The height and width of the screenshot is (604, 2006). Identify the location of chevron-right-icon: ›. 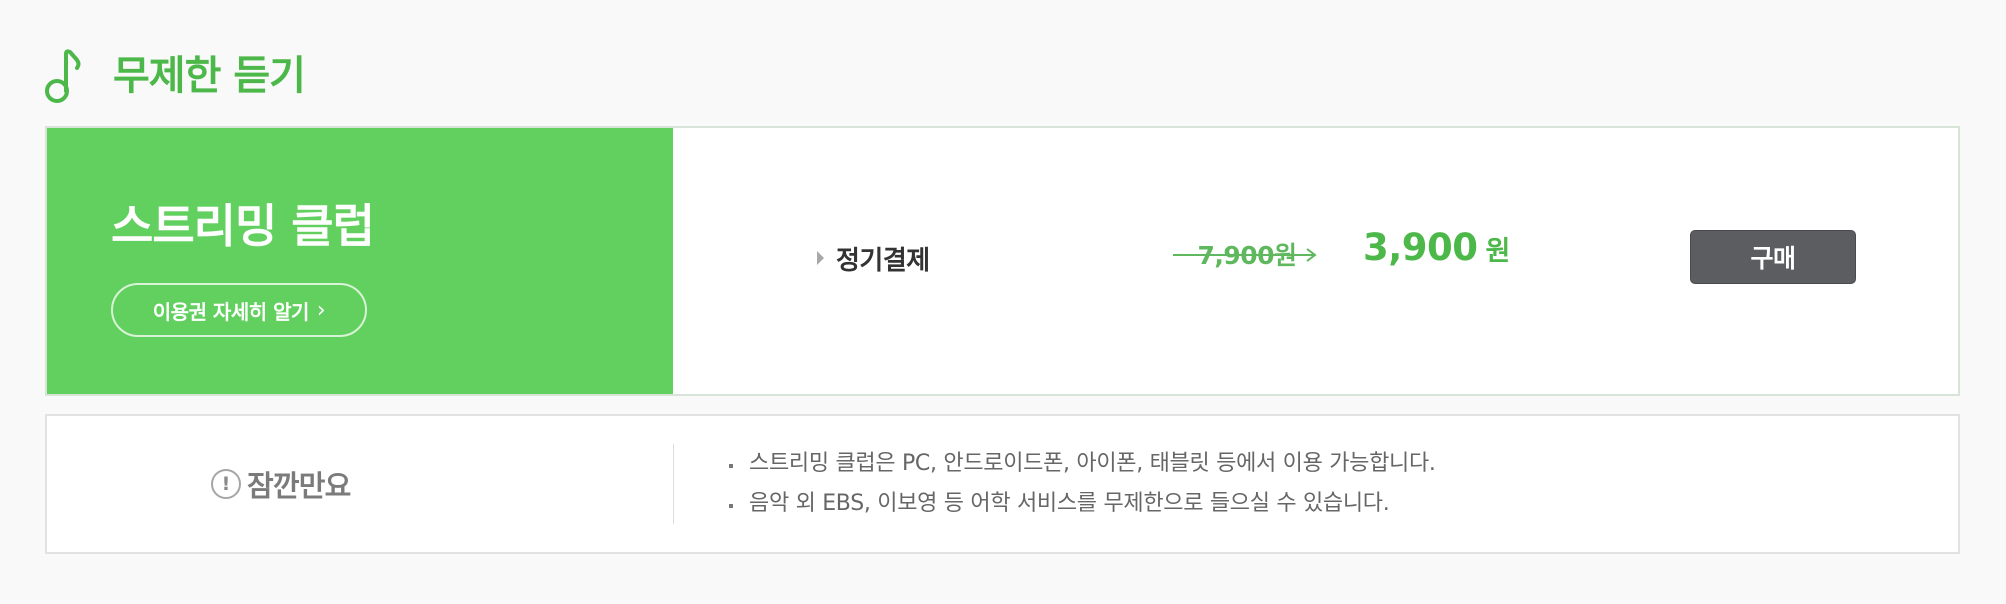
(321, 310).